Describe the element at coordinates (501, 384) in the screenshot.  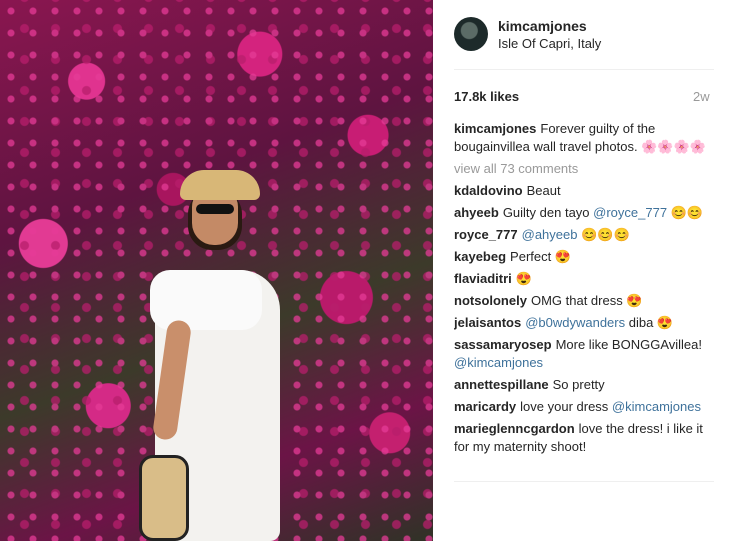
I see `comment-user: annettespillane` at that location.